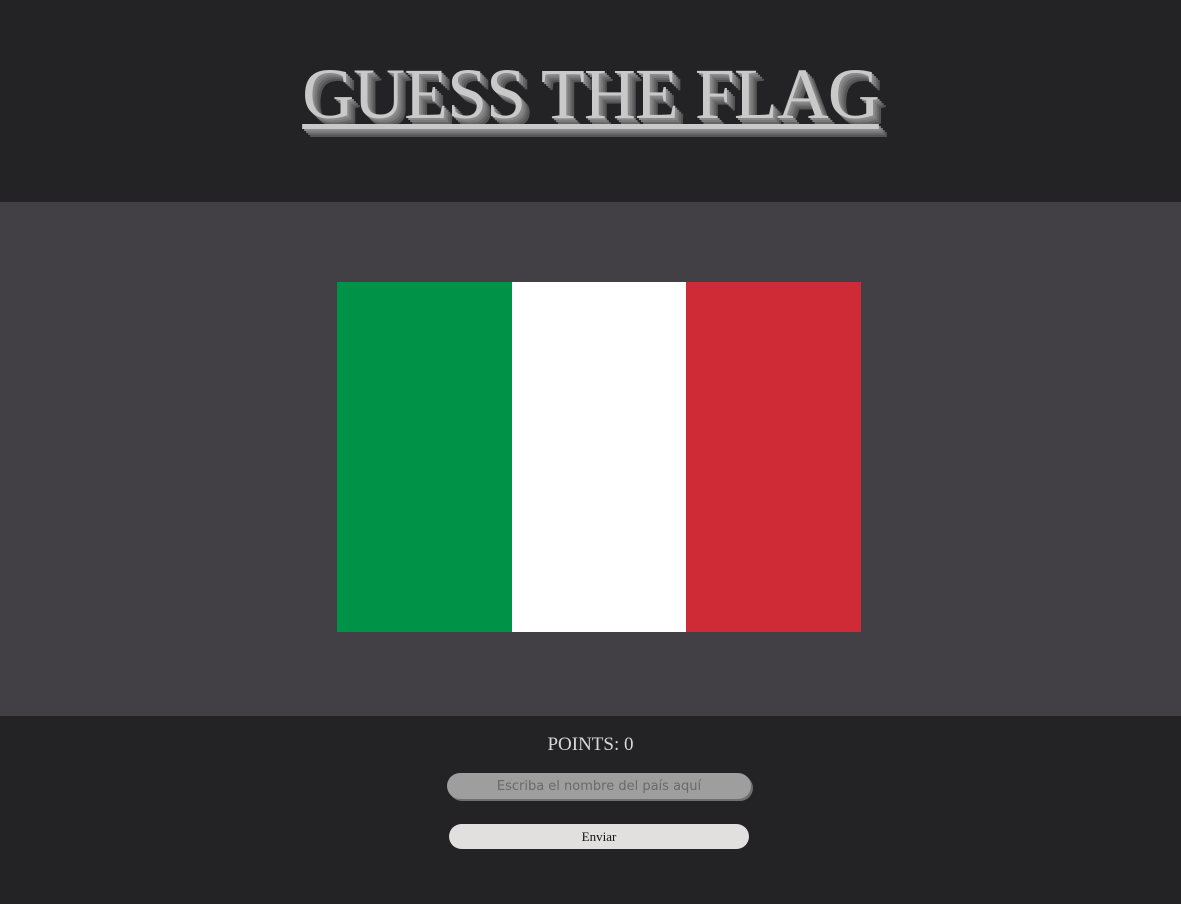 This screenshot has height=904, width=1181. What do you see at coordinates (599, 836) in the screenshot?
I see `submit-button: Enviar` at bounding box center [599, 836].